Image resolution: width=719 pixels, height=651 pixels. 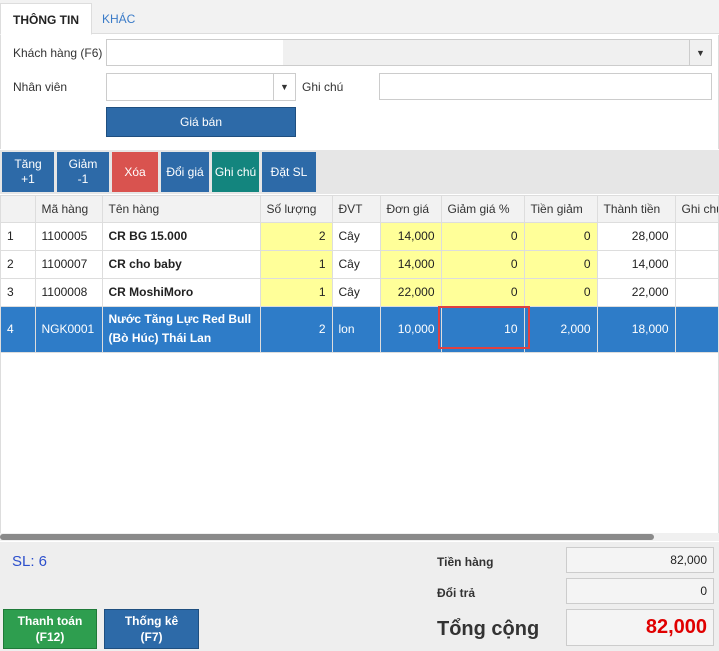 What do you see at coordinates (640, 627) in the screenshot?
I see `total-value: 82,000` at bounding box center [640, 627].